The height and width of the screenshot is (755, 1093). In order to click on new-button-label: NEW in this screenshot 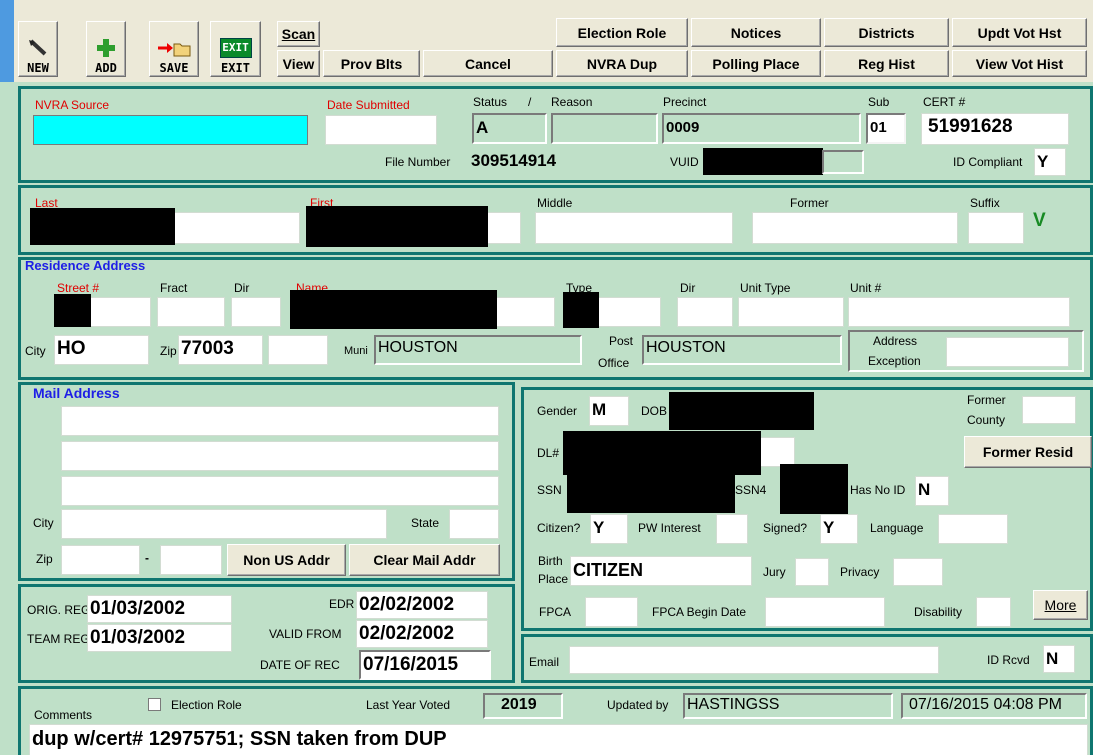, I will do `click(38, 68)`.